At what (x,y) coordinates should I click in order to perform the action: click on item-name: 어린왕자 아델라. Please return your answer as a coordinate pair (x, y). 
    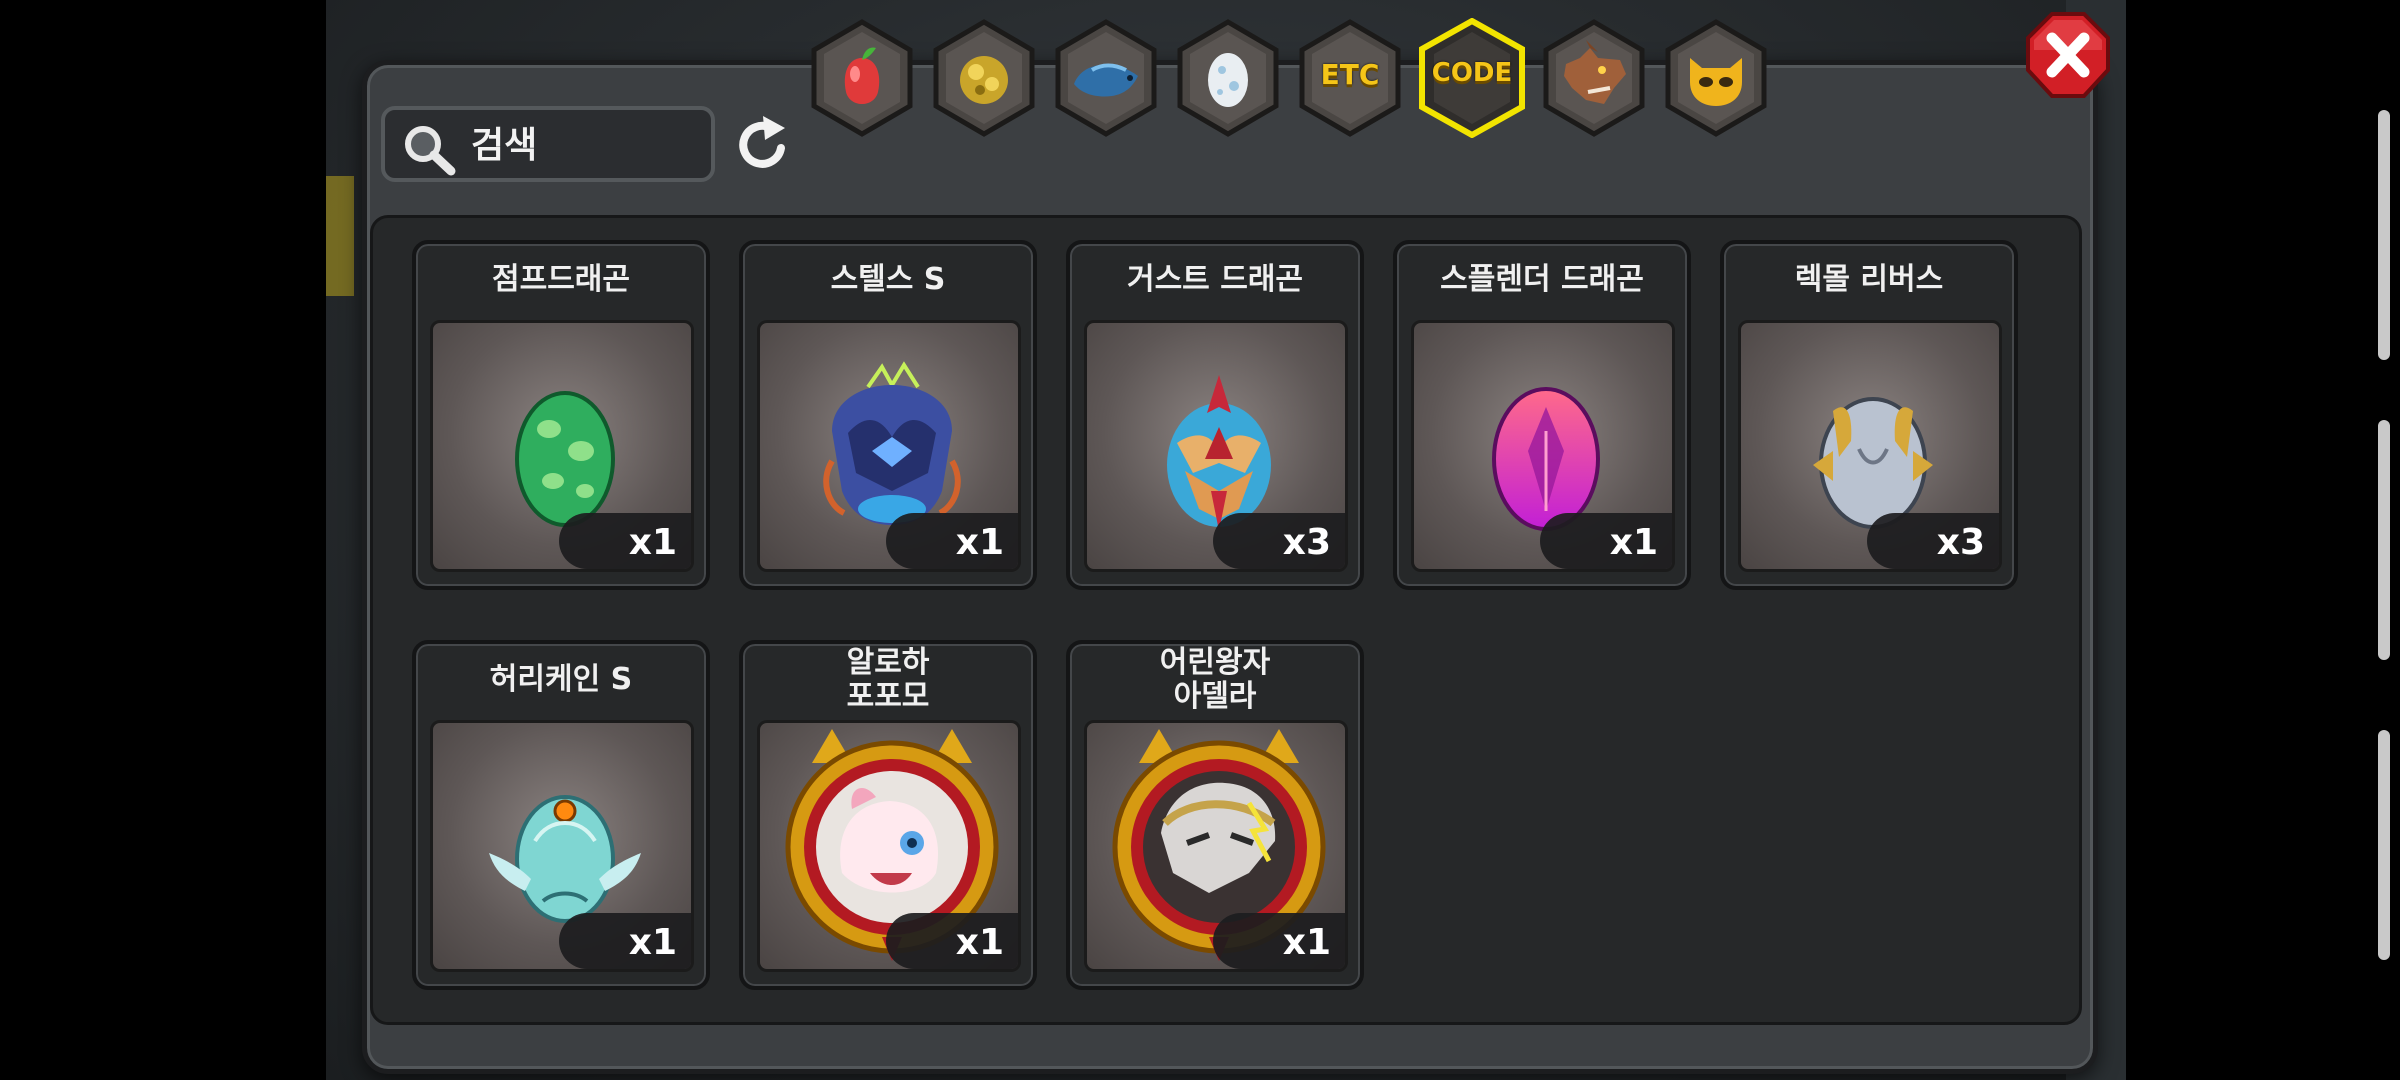
    Looking at the image, I should click on (1215, 680).